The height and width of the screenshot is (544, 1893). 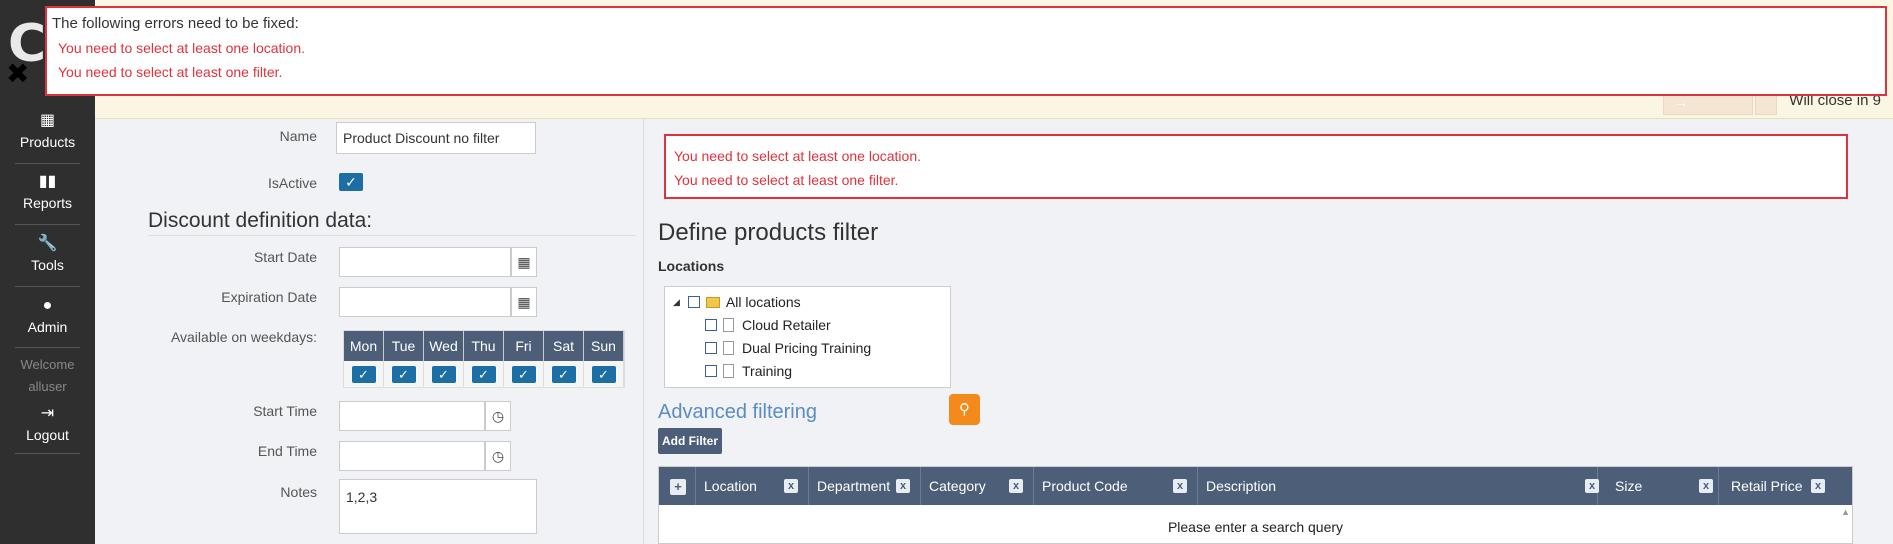 What do you see at coordinates (412, 416) in the screenshot?
I see `start-time-input` at bounding box center [412, 416].